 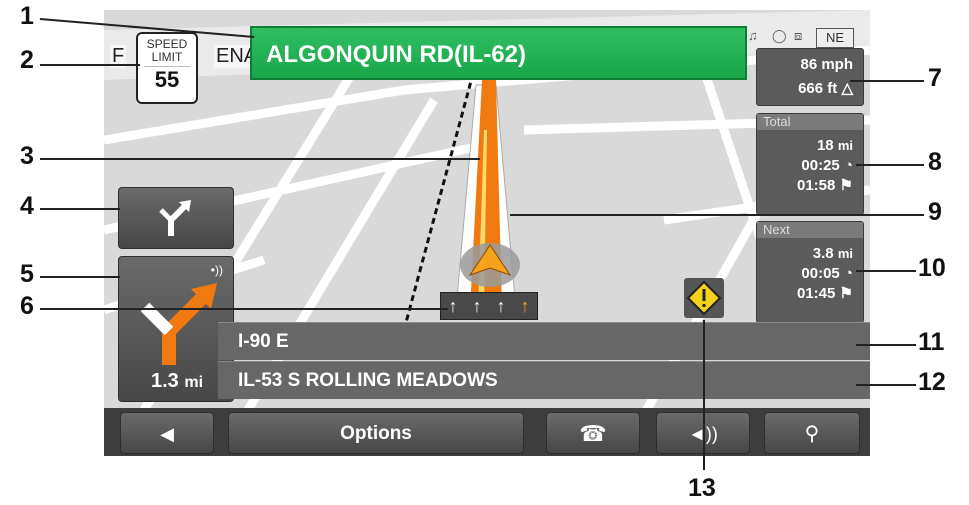 What do you see at coordinates (779, 35) in the screenshot?
I see `tmc-status-icon: ◯` at bounding box center [779, 35].